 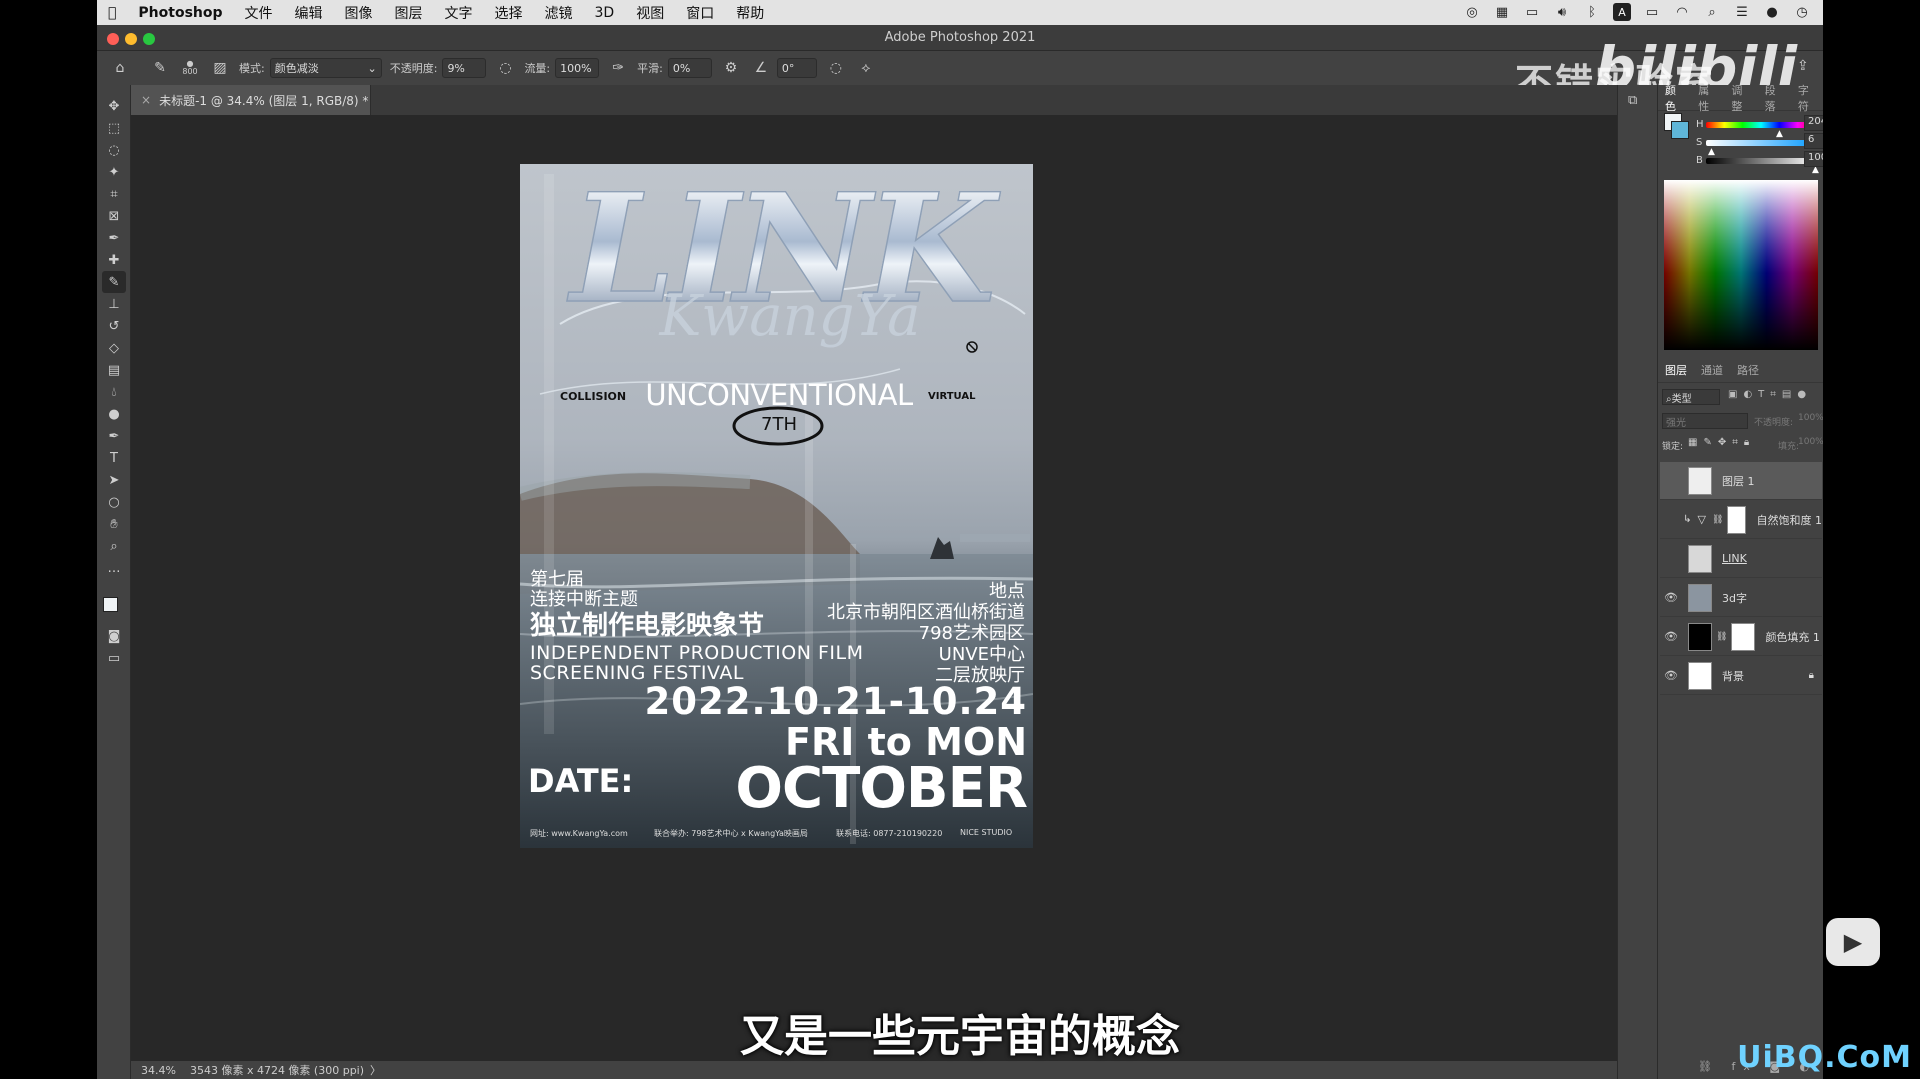 What do you see at coordinates (114, 216) in the screenshot?
I see `frame-tool-icon: ⊠` at bounding box center [114, 216].